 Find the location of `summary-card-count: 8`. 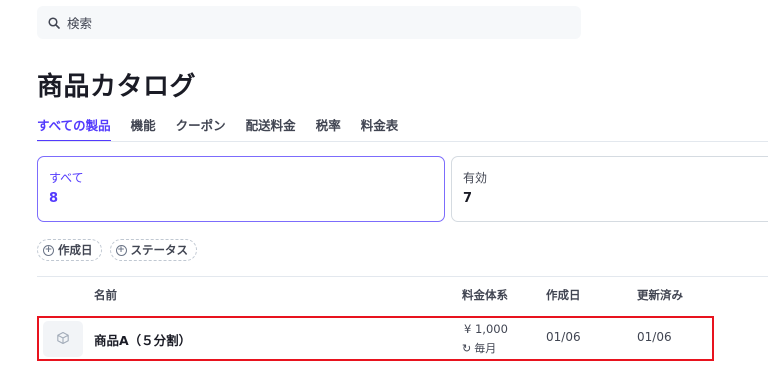

summary-card-count: 8 is located at coordinates (54, 198).